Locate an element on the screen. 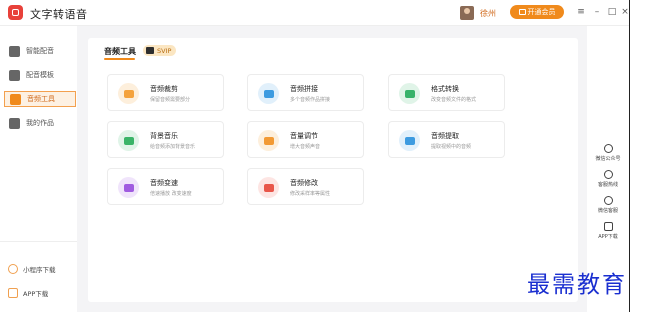 Image resolution: width=650 pixels, height=312 pixels. open-vip-button: 开通会员 is located at coordinates (537, 12).